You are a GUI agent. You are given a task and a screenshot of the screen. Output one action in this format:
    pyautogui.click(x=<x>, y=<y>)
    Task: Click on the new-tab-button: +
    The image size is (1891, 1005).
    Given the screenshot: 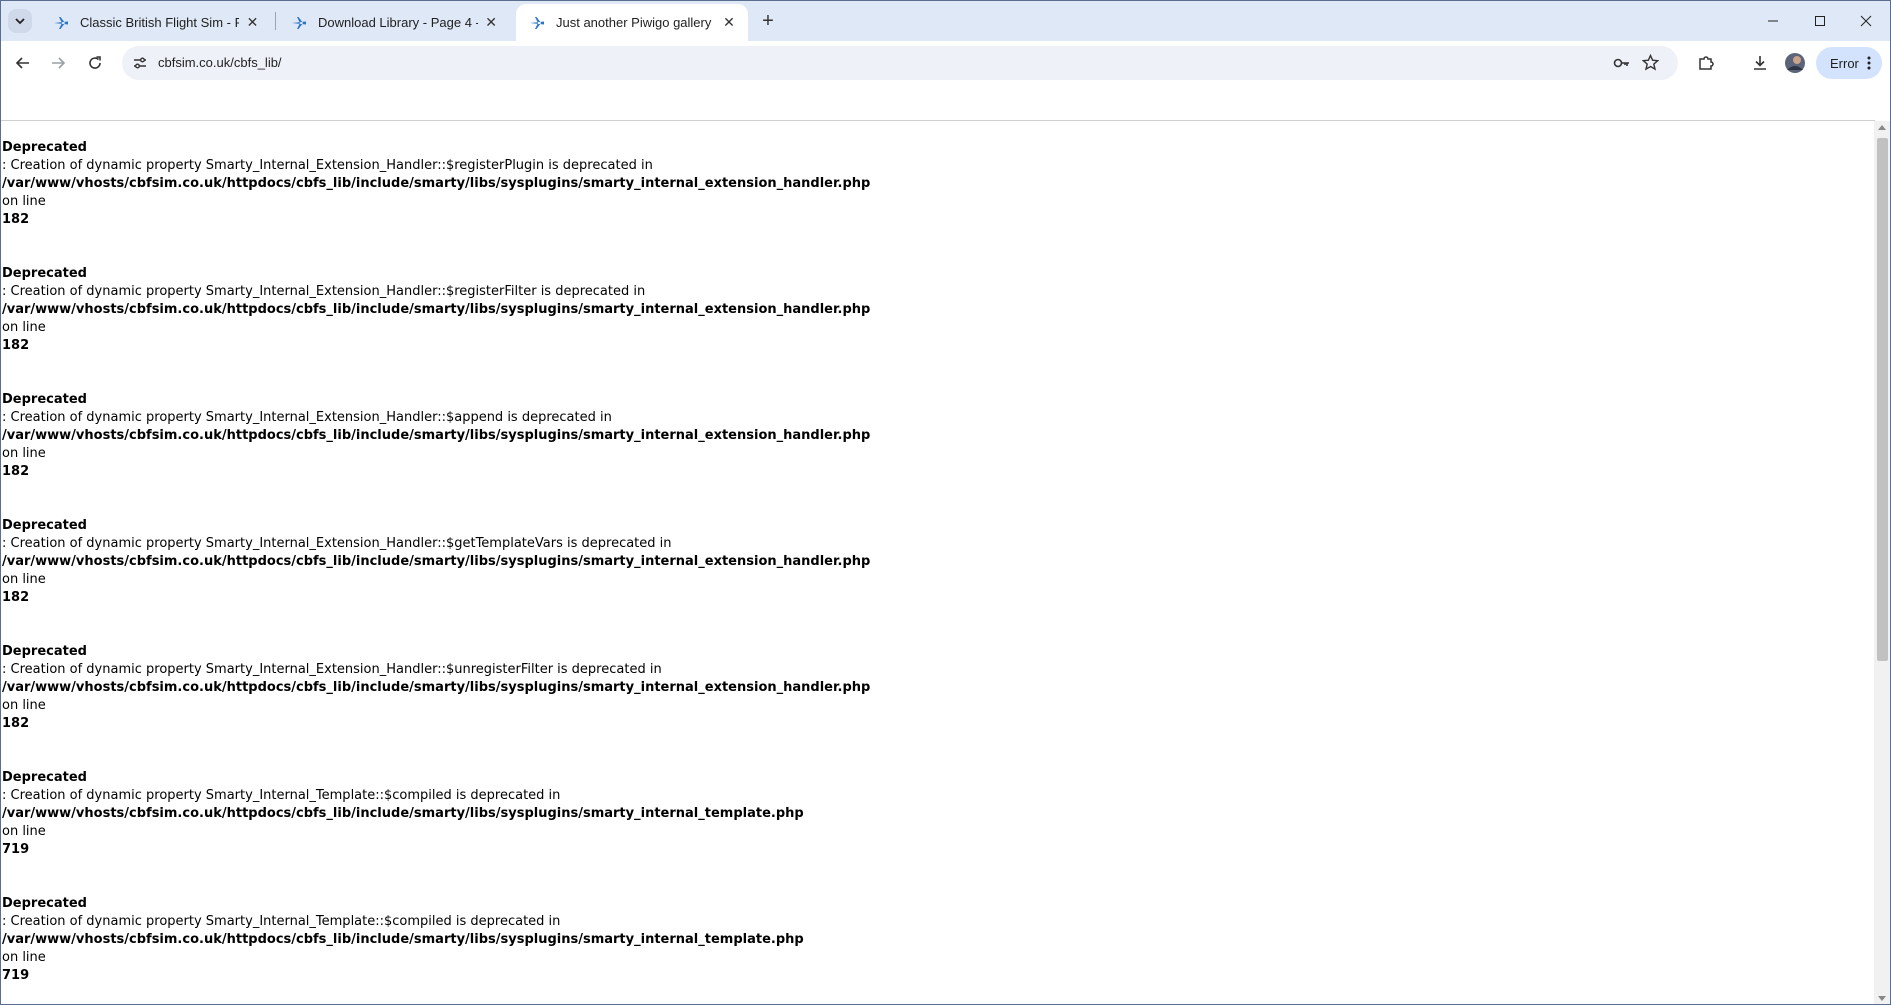 What is the action you would take?
    pyautogui.click(x=768, y=21)
    